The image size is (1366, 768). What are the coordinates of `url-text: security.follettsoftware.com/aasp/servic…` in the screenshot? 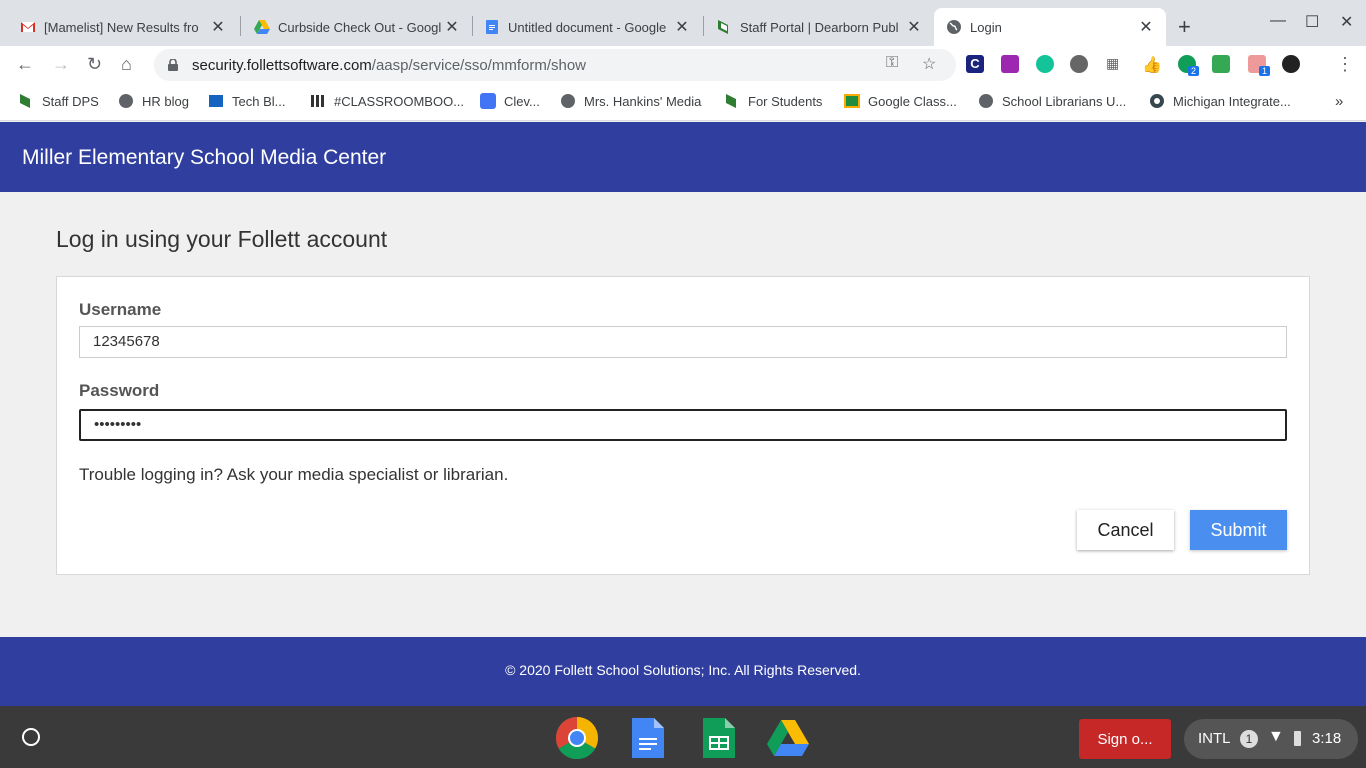 It's located at (389, 65).